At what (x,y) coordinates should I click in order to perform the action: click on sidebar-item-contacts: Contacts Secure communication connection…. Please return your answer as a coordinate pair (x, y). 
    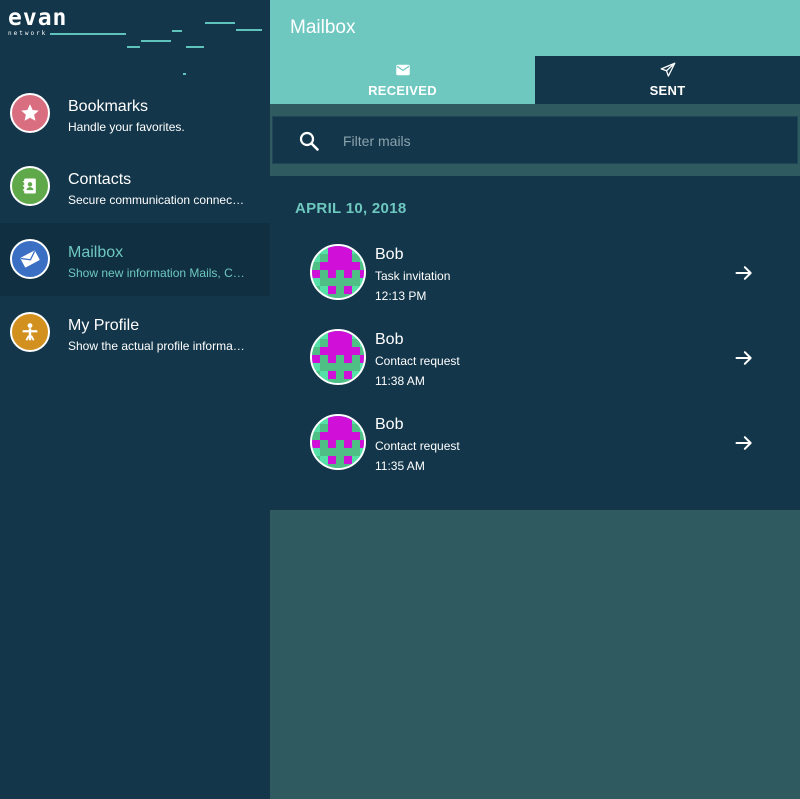
    Looking at the image, I should click on (135, 186).